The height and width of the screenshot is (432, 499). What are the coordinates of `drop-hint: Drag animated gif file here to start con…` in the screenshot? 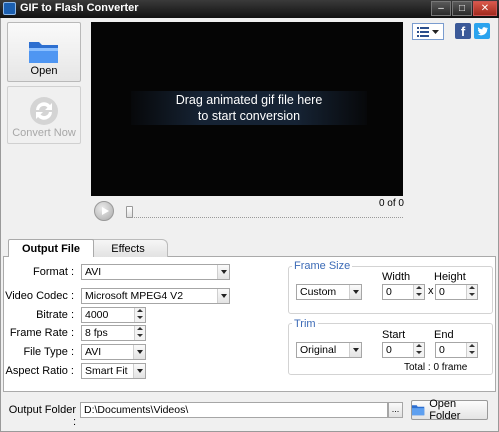 It's located at (249, 108).